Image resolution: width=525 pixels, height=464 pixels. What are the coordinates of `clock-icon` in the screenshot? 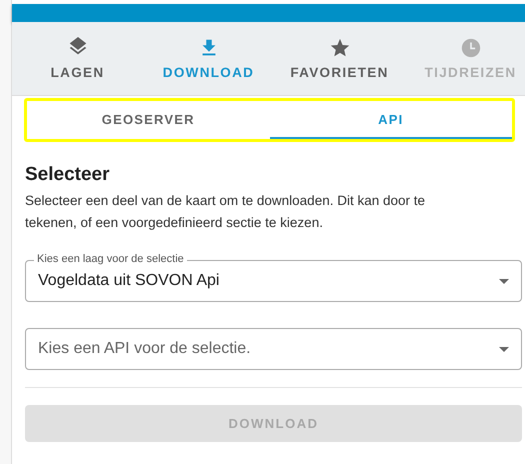 It's located at (471, 48).